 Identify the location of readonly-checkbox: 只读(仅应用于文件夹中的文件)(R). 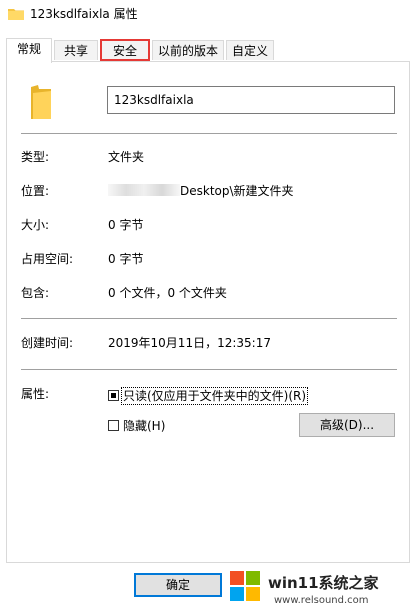
(208, 396).